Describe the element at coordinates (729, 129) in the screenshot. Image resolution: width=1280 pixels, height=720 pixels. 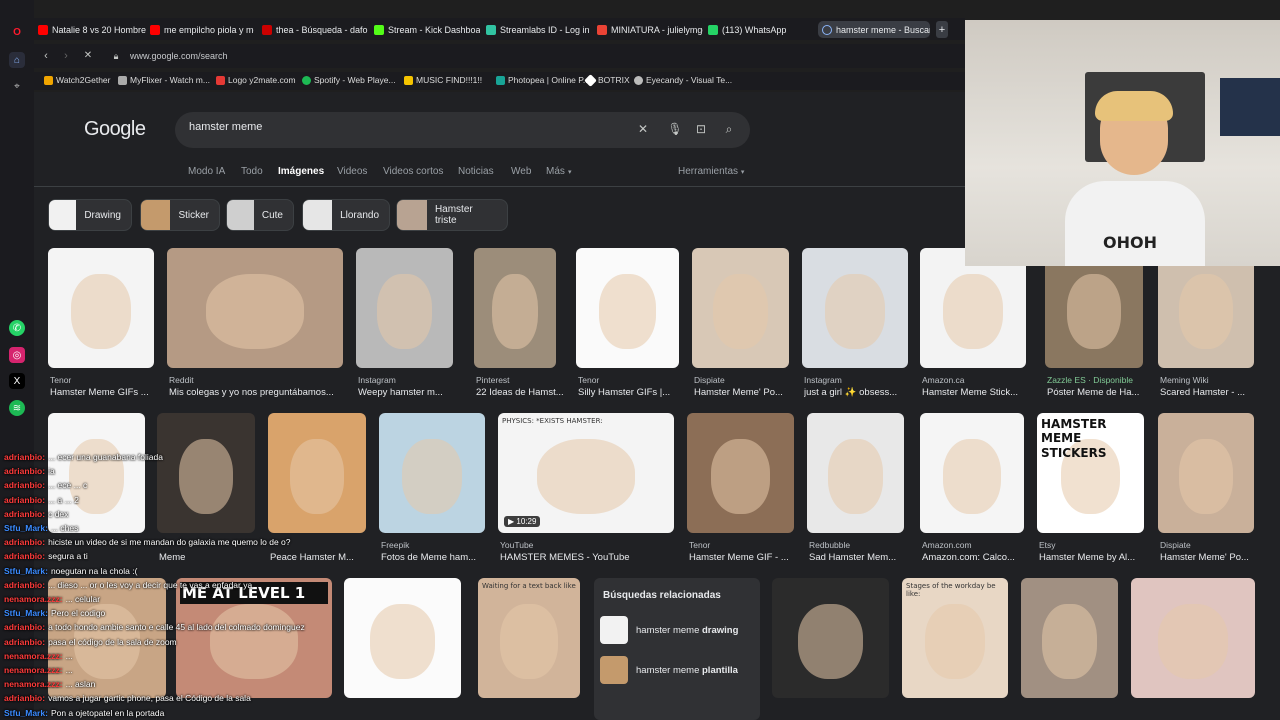
I see `search-icon: ⌕` at that location.